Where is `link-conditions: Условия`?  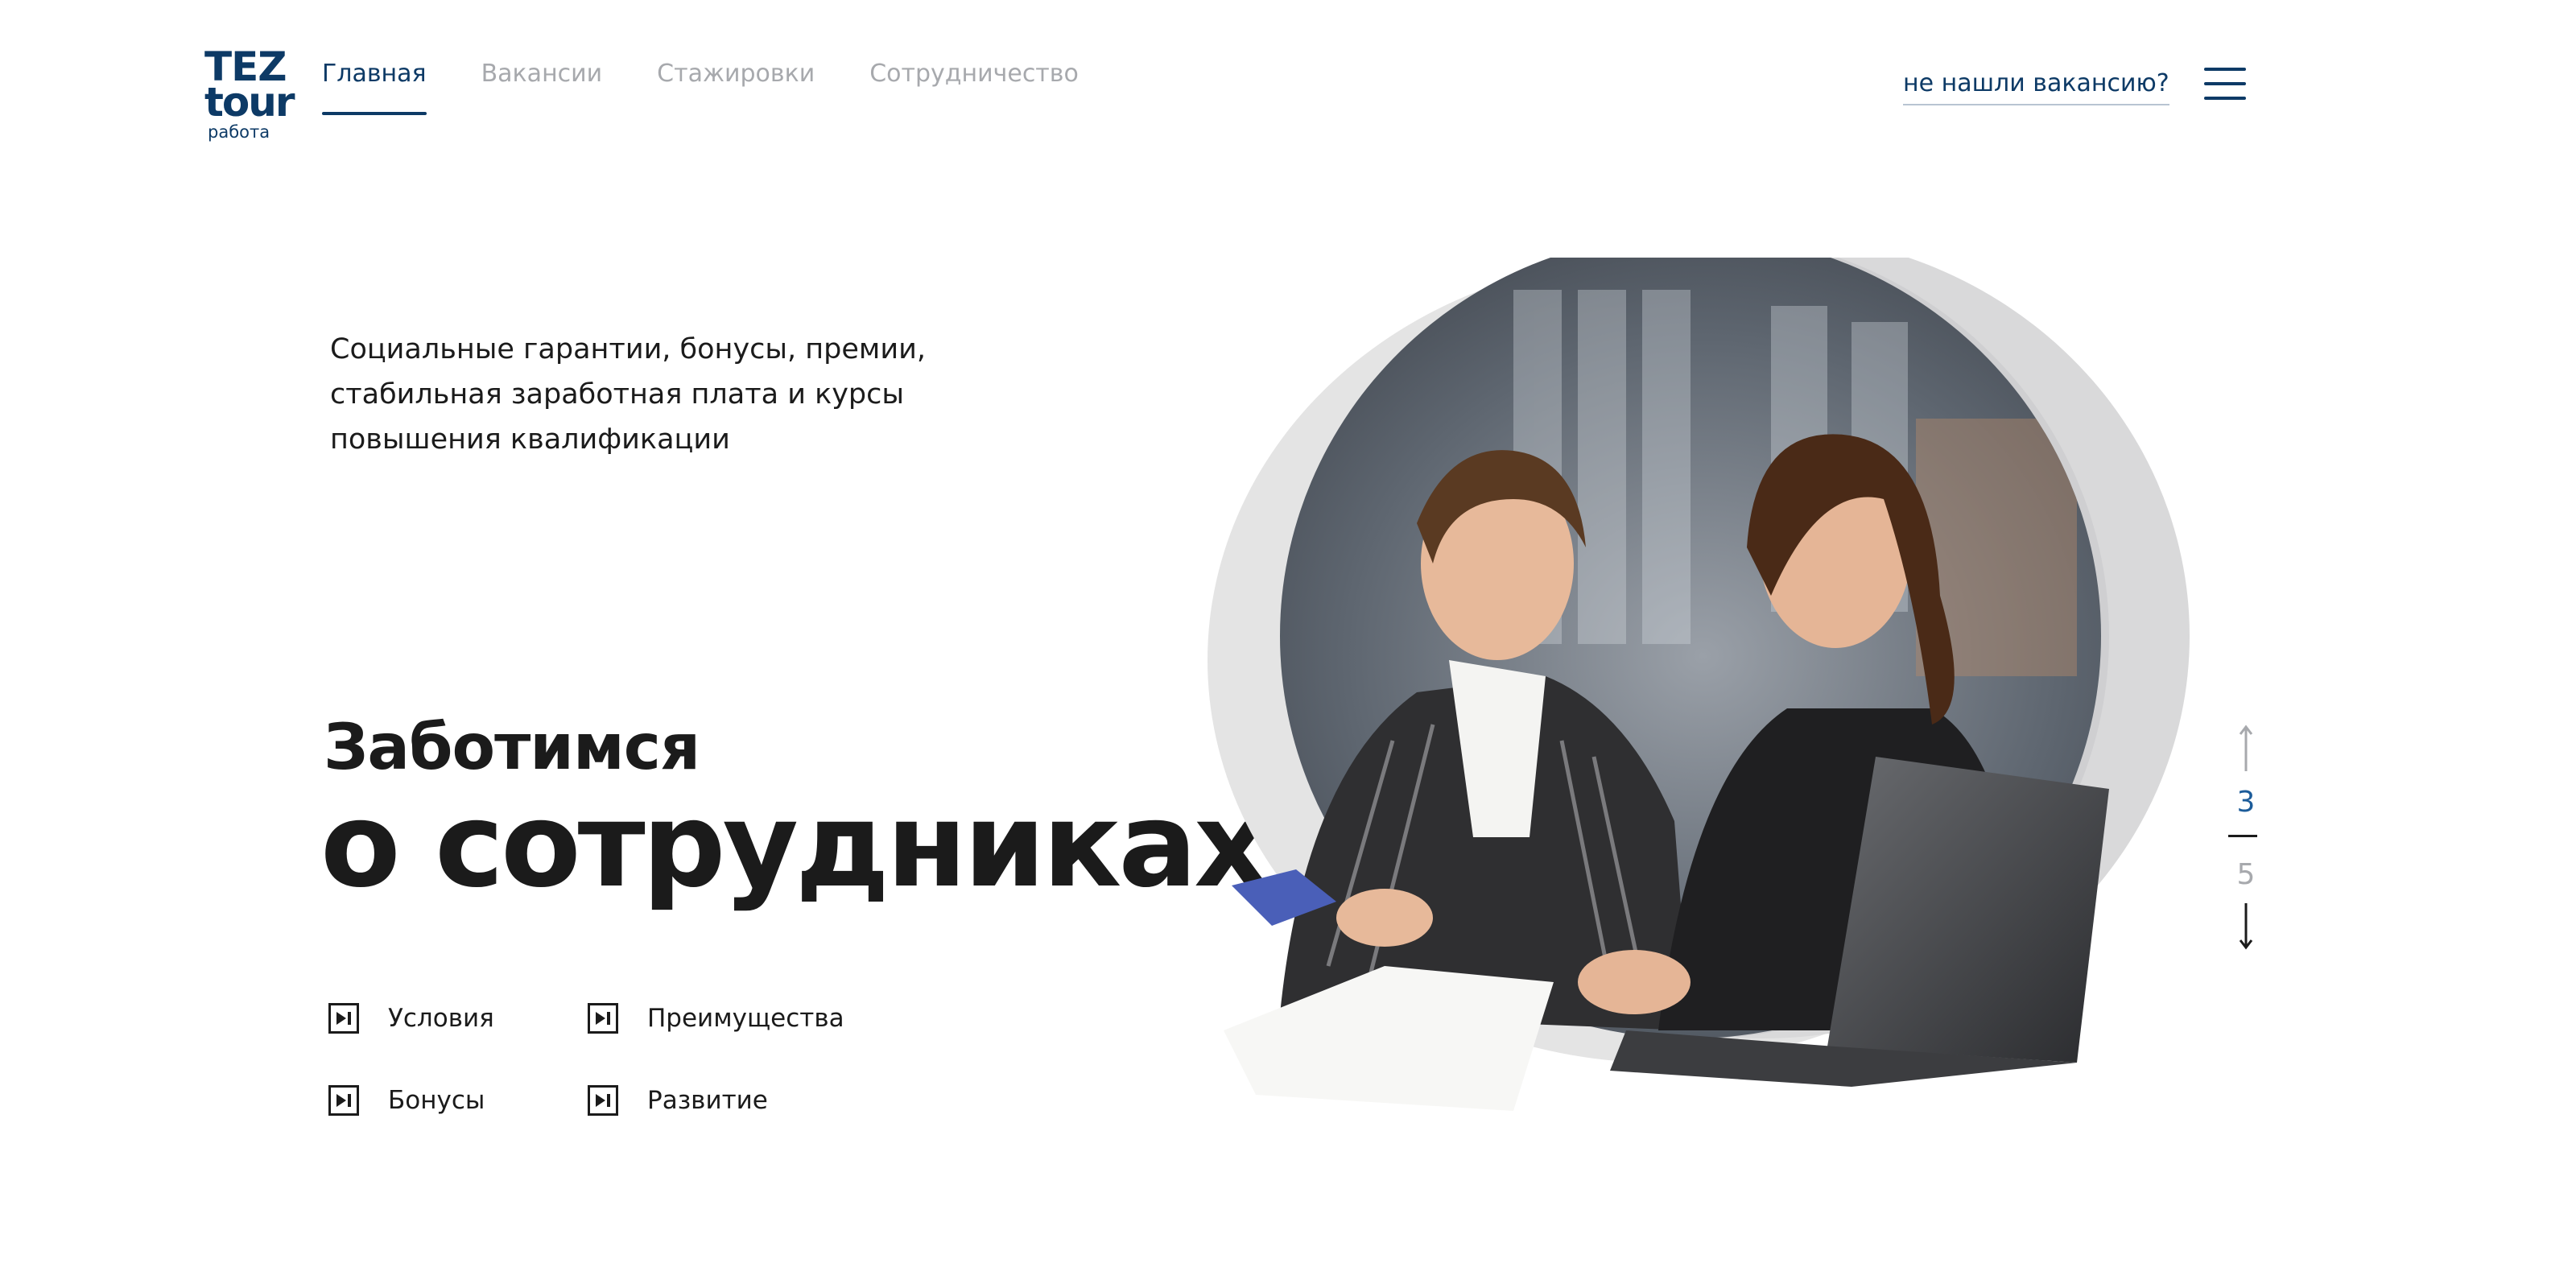
link-conditions: Условия is located at coordinates (411, 1018).